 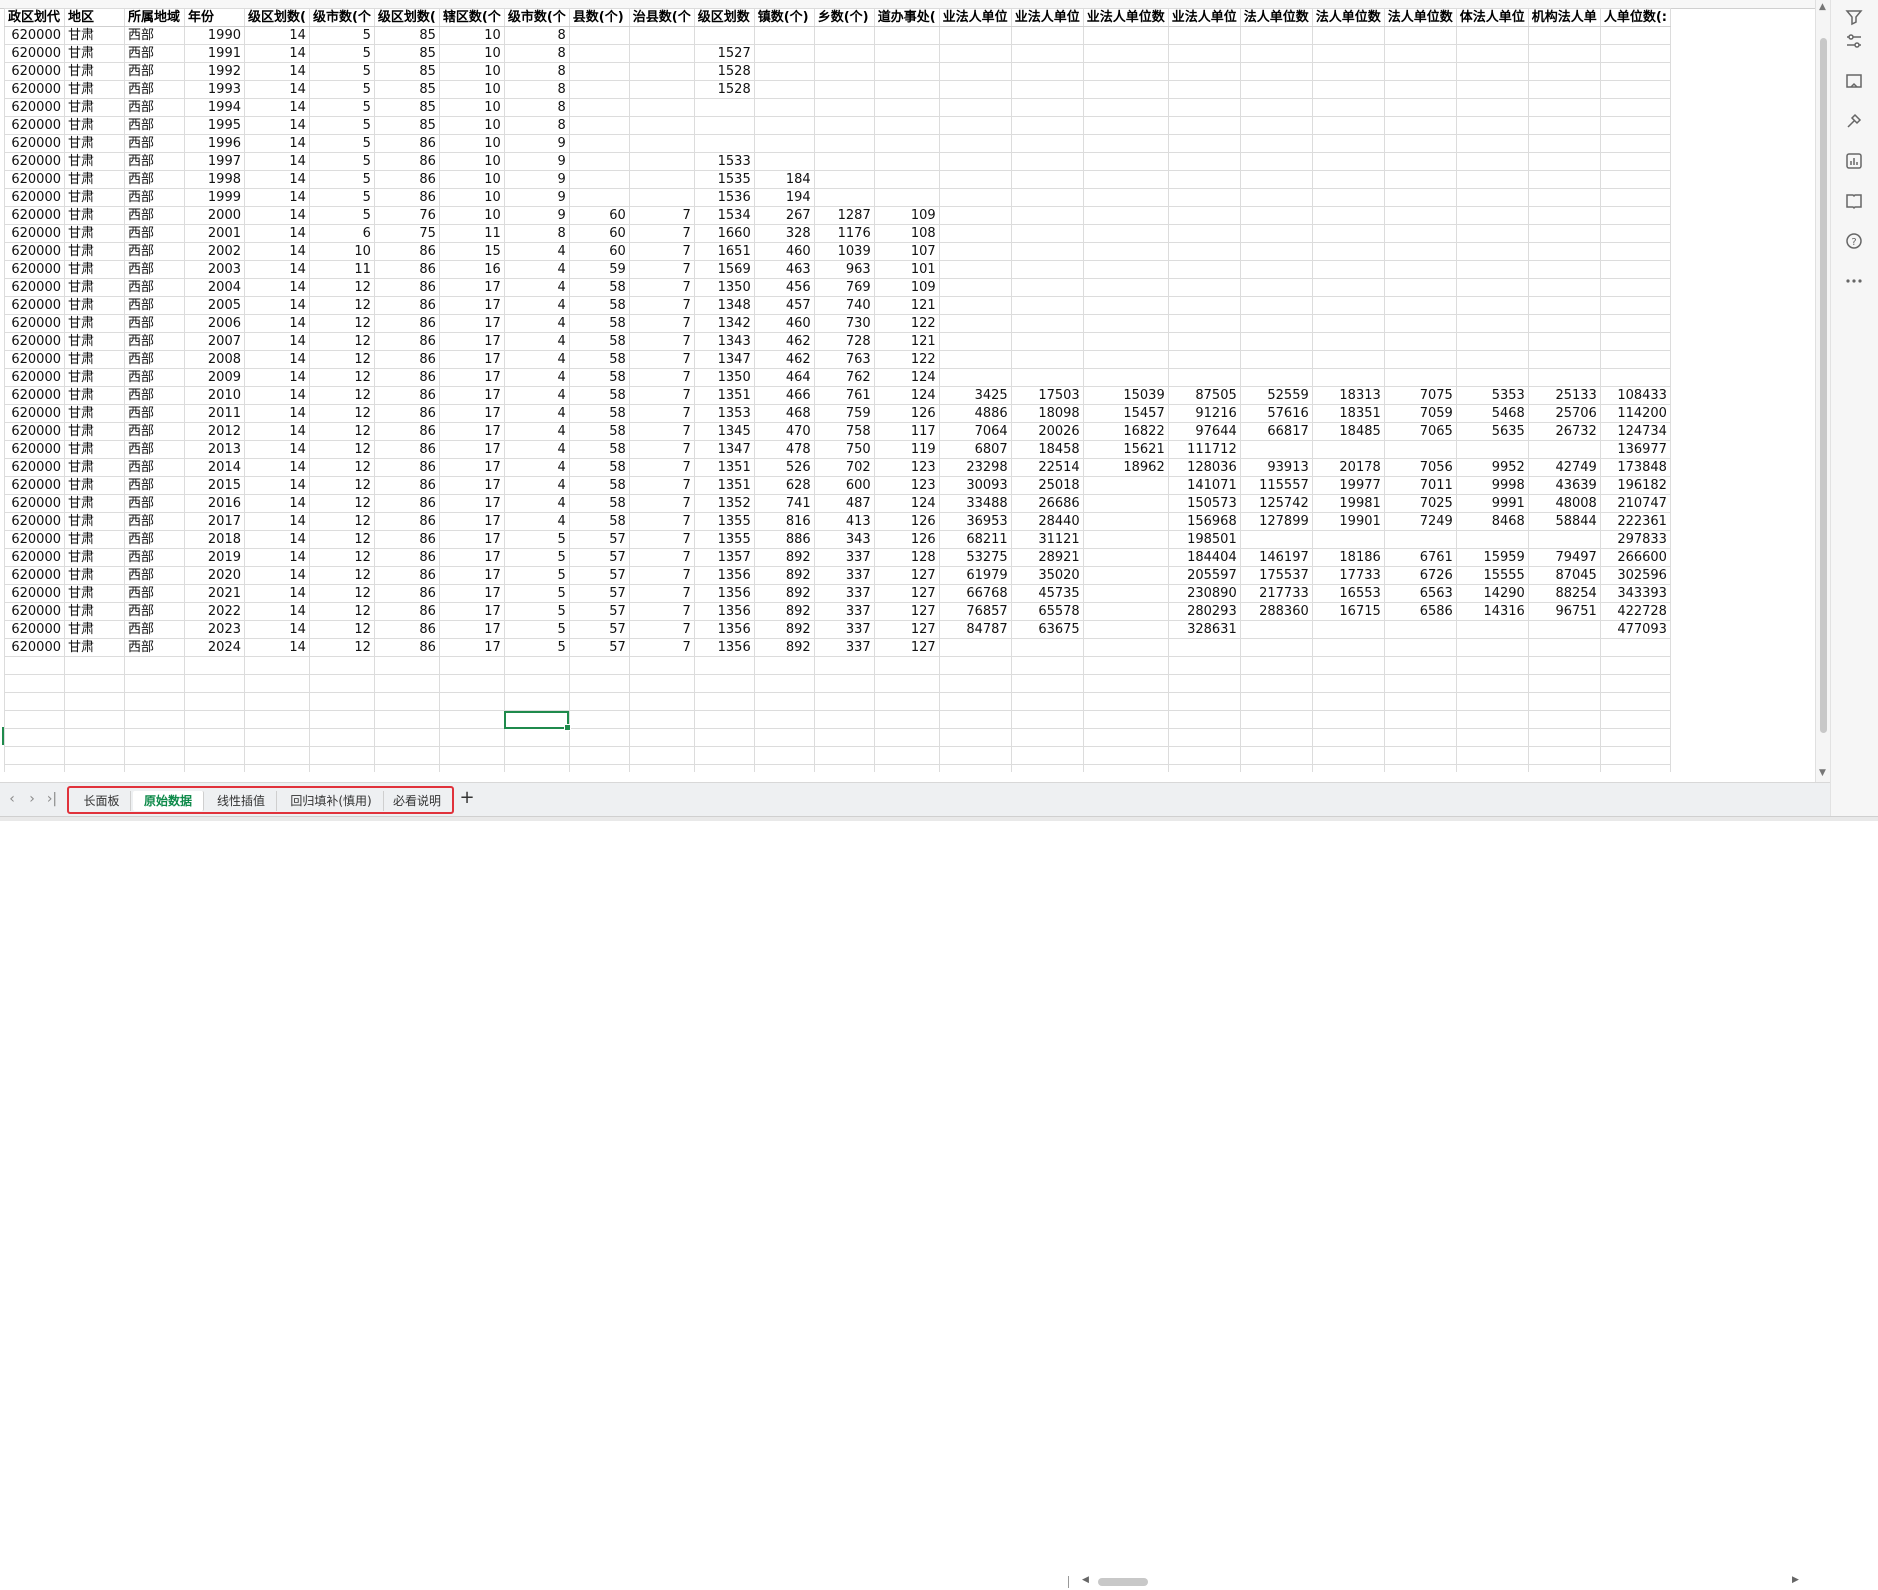 What do you see at coordinates (724, 413) in the screenshot?
I see `table-cell: 1353` at bounding box center [724, 413].